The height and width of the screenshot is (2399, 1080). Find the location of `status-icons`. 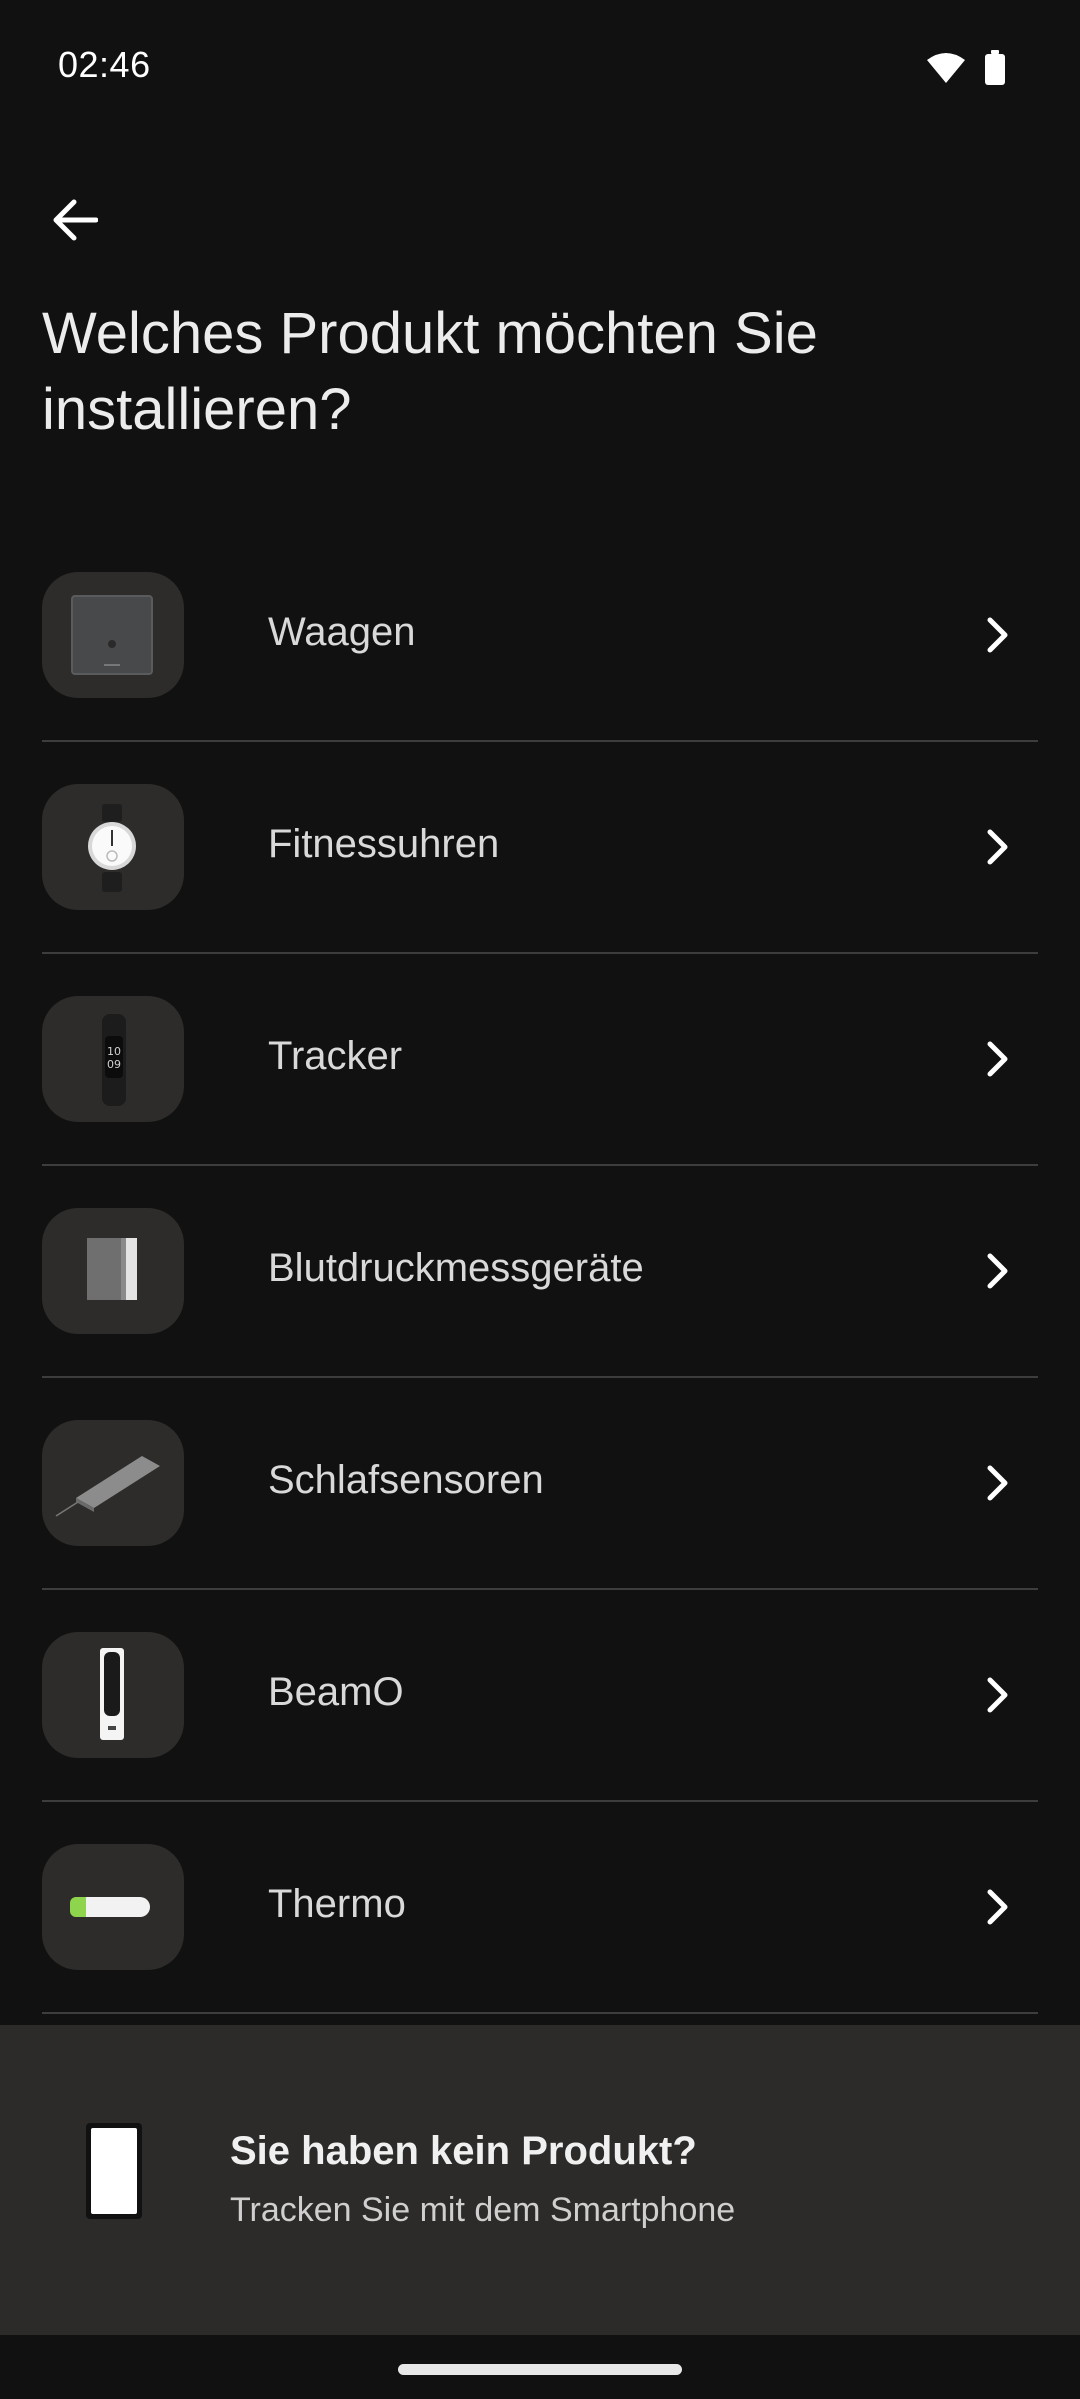

status-icons is located at coordinates (966, 68).